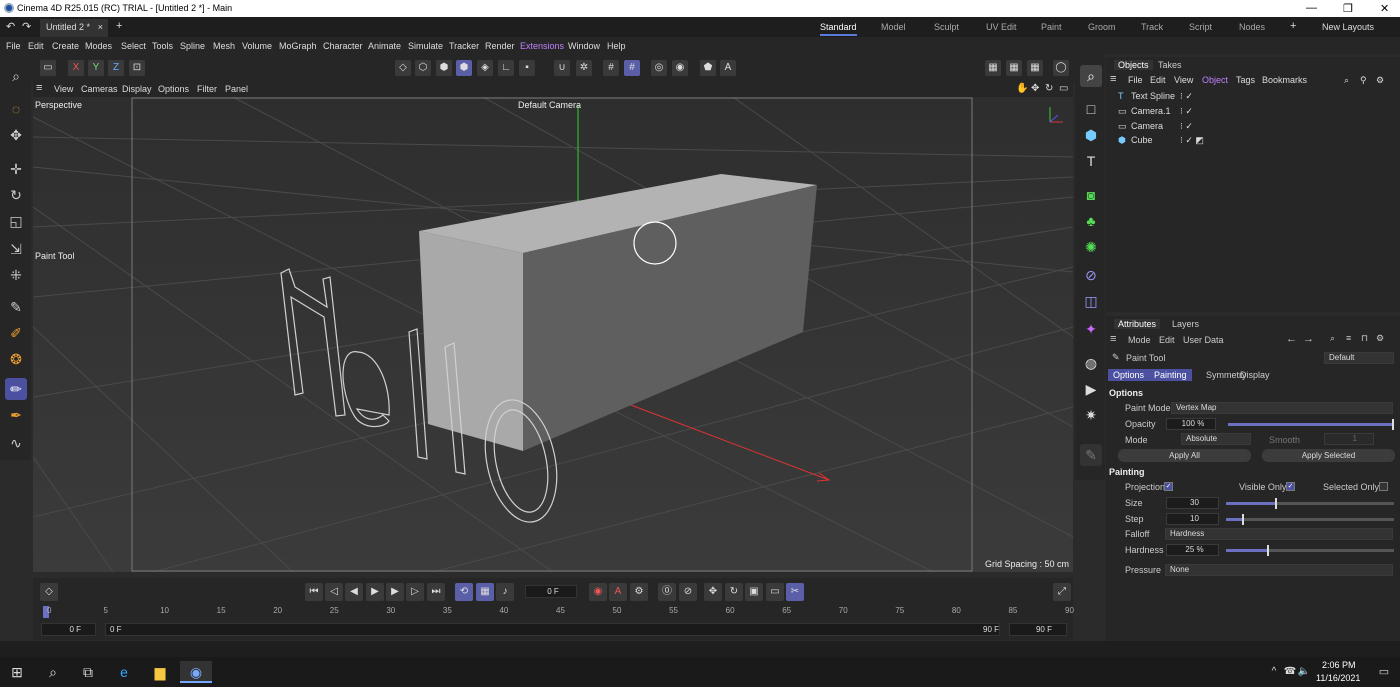  What do you see at coordinates (65, 46) in the screenshot?
I see `menu-create: Create` at bounding box center [65, 46].